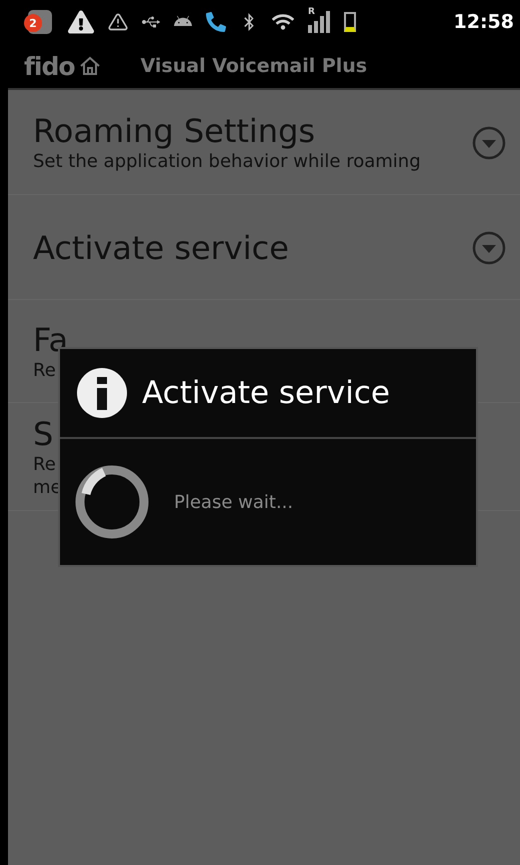 The height and width of the screenshot is (865, 520). What do you see at coordinates (49, 66) in the screenshot?
I see `app-logo: fido` at bounding box center [49, 66].